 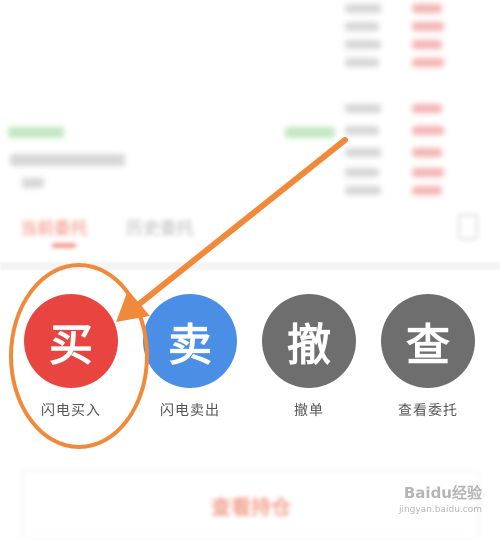 I want to click on baidu-watermark: Baidu经验 jingyan.baidu.com, so click(x=440, y=498).